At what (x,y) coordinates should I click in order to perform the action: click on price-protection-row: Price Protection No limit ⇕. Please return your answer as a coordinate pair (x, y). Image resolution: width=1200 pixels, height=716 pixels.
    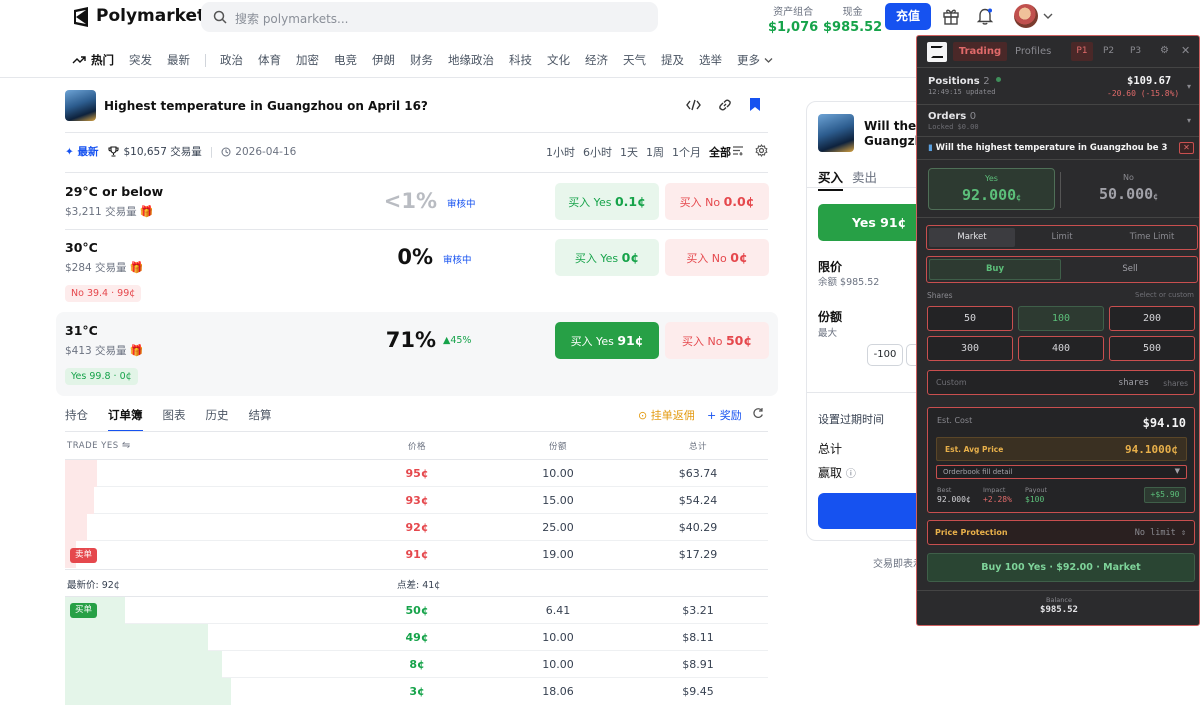
    Looking at the image, I should click on (1061, 532).